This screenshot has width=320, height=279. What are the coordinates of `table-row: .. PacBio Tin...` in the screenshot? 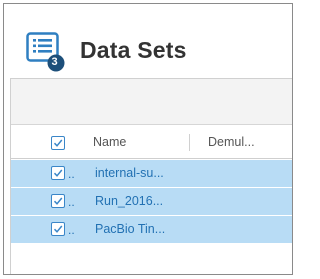 It's located at (151, 229).